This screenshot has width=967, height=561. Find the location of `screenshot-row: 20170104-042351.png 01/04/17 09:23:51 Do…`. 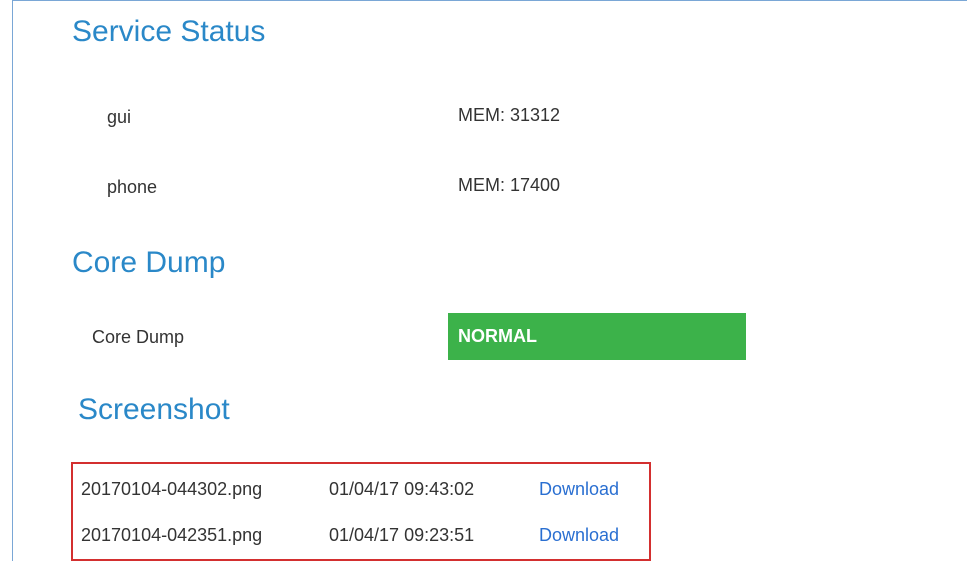

screenshot-row: 20170104-042351.png 01/04/17 09:23:51 Do… is located at coordinates (361, 535).